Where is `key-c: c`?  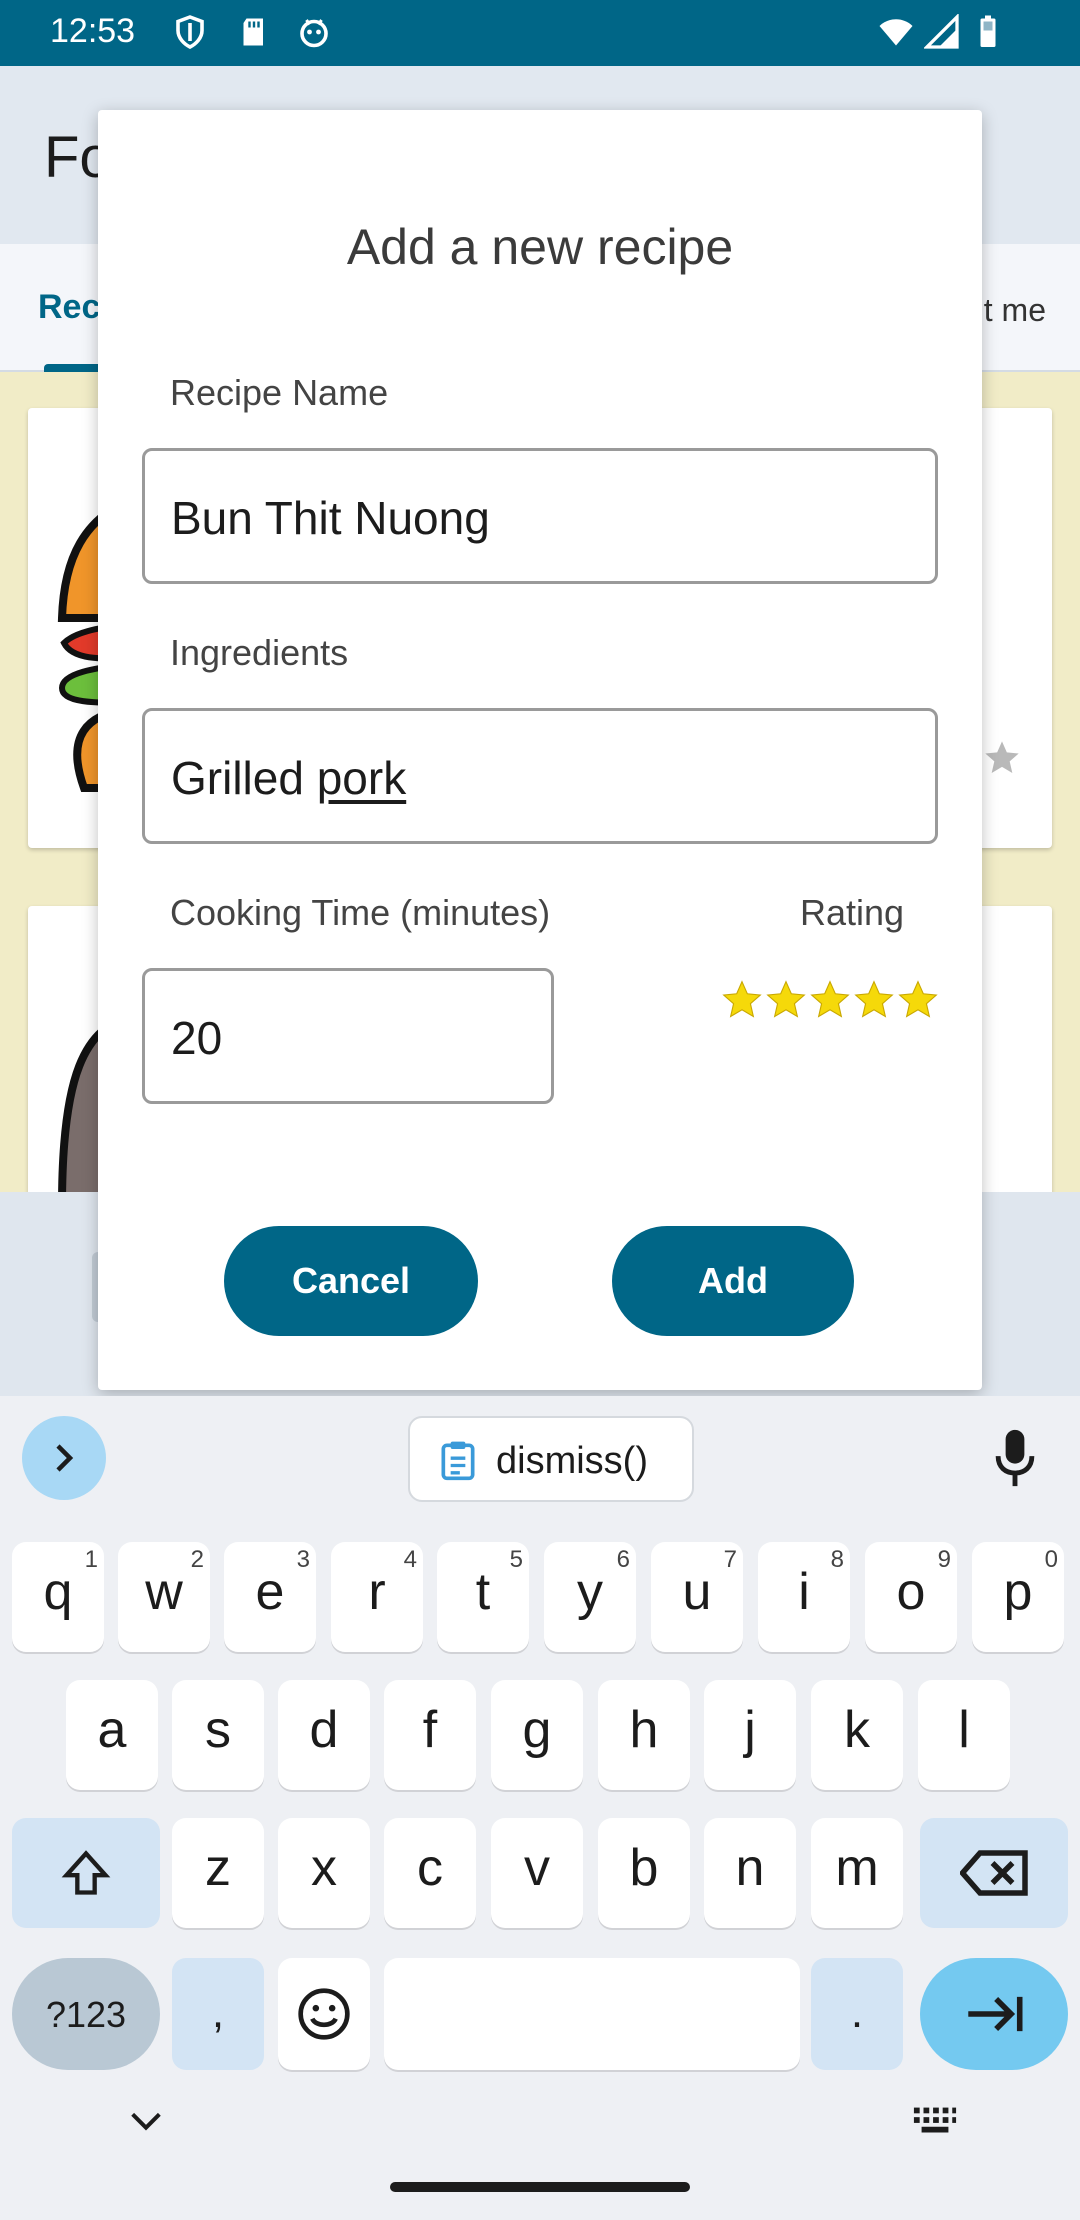 key-c: c is located at coordinates (430, 1873).